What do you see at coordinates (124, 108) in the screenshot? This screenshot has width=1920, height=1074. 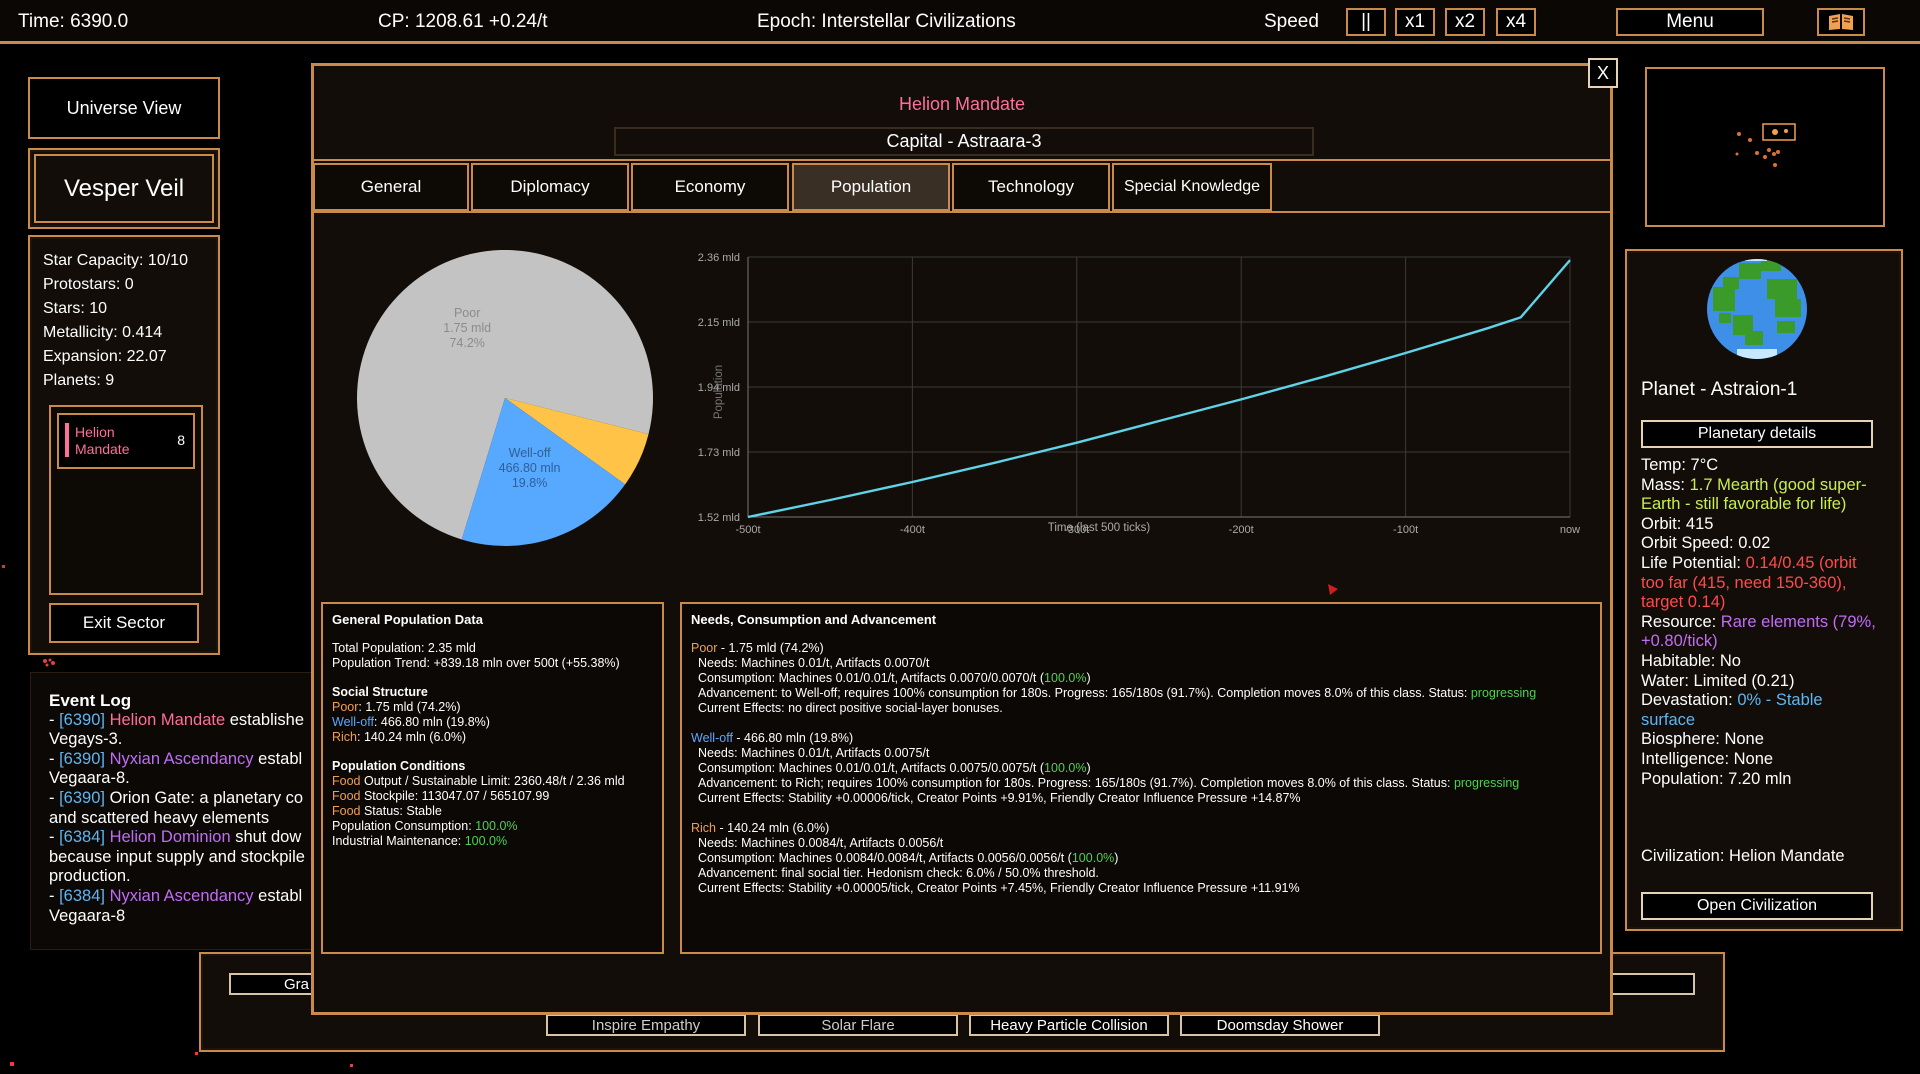 I see `universe-view-button: Universe View` at bounding box center [124, 108].